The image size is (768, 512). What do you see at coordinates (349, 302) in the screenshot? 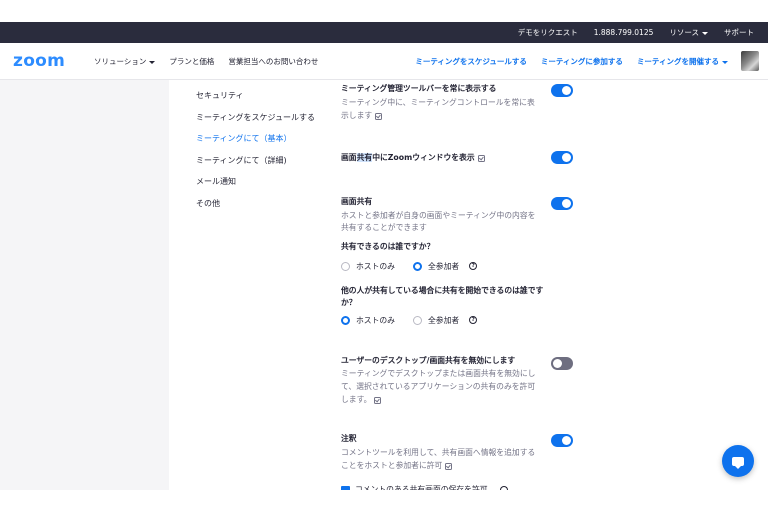
I see `who-can-start-label-line2: か？` at bounding box center [349, 302].